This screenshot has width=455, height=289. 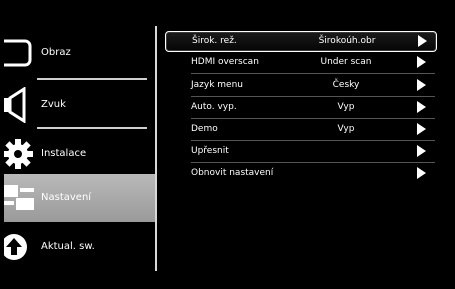 I want to click on setting-row-hdmi-overscan: HDMI overscan Under scan, so click(x=300, y=62).